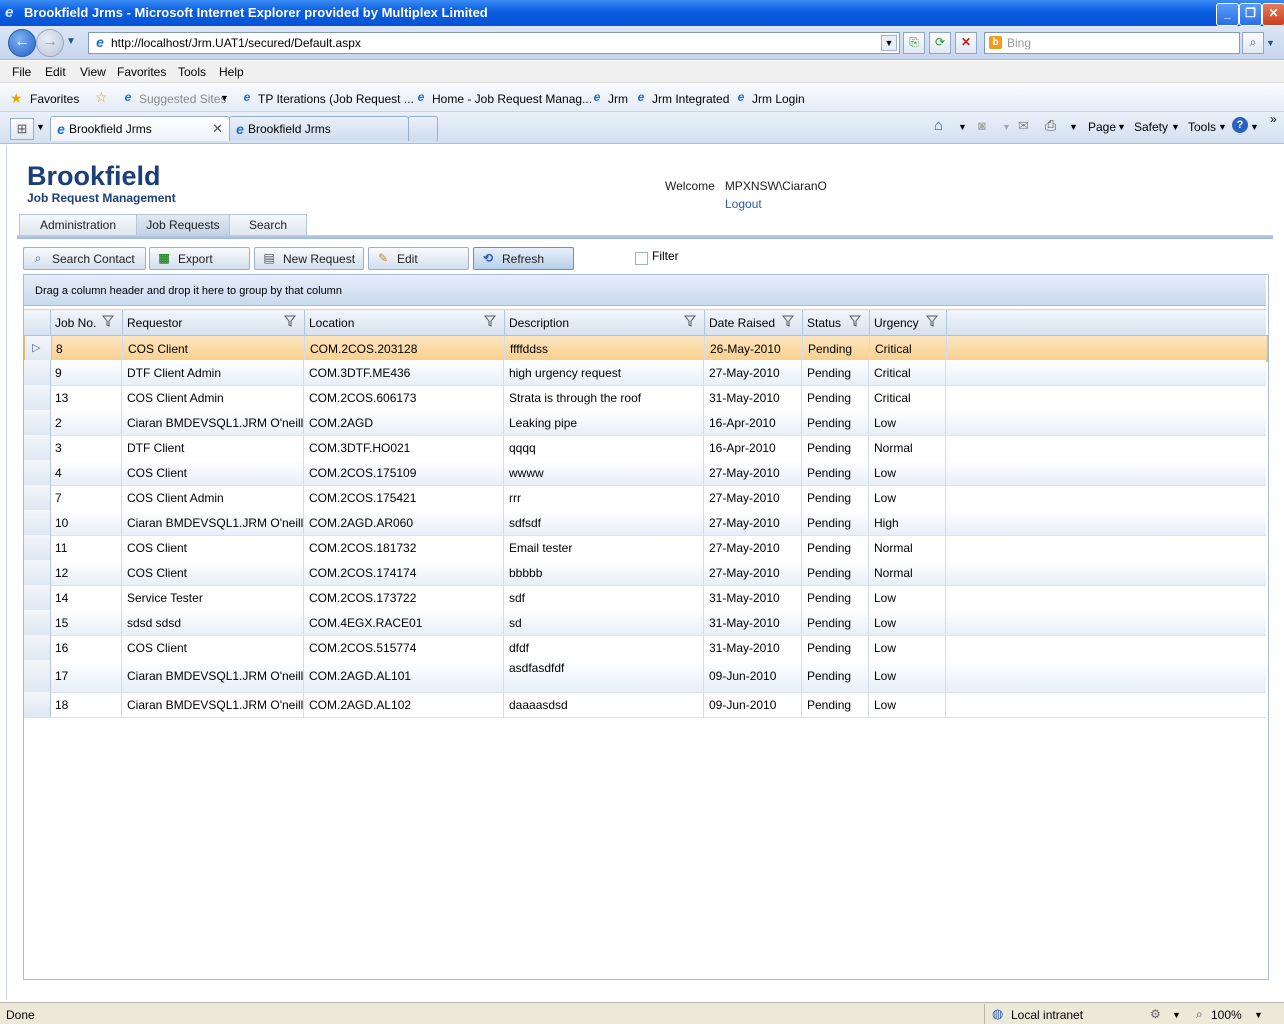 This screenshot has height=1024, width=1284. Describe the element at coordinates (1222, 127) in the screenshot. I see `tools-dropdown-icon: ▼` at that location.